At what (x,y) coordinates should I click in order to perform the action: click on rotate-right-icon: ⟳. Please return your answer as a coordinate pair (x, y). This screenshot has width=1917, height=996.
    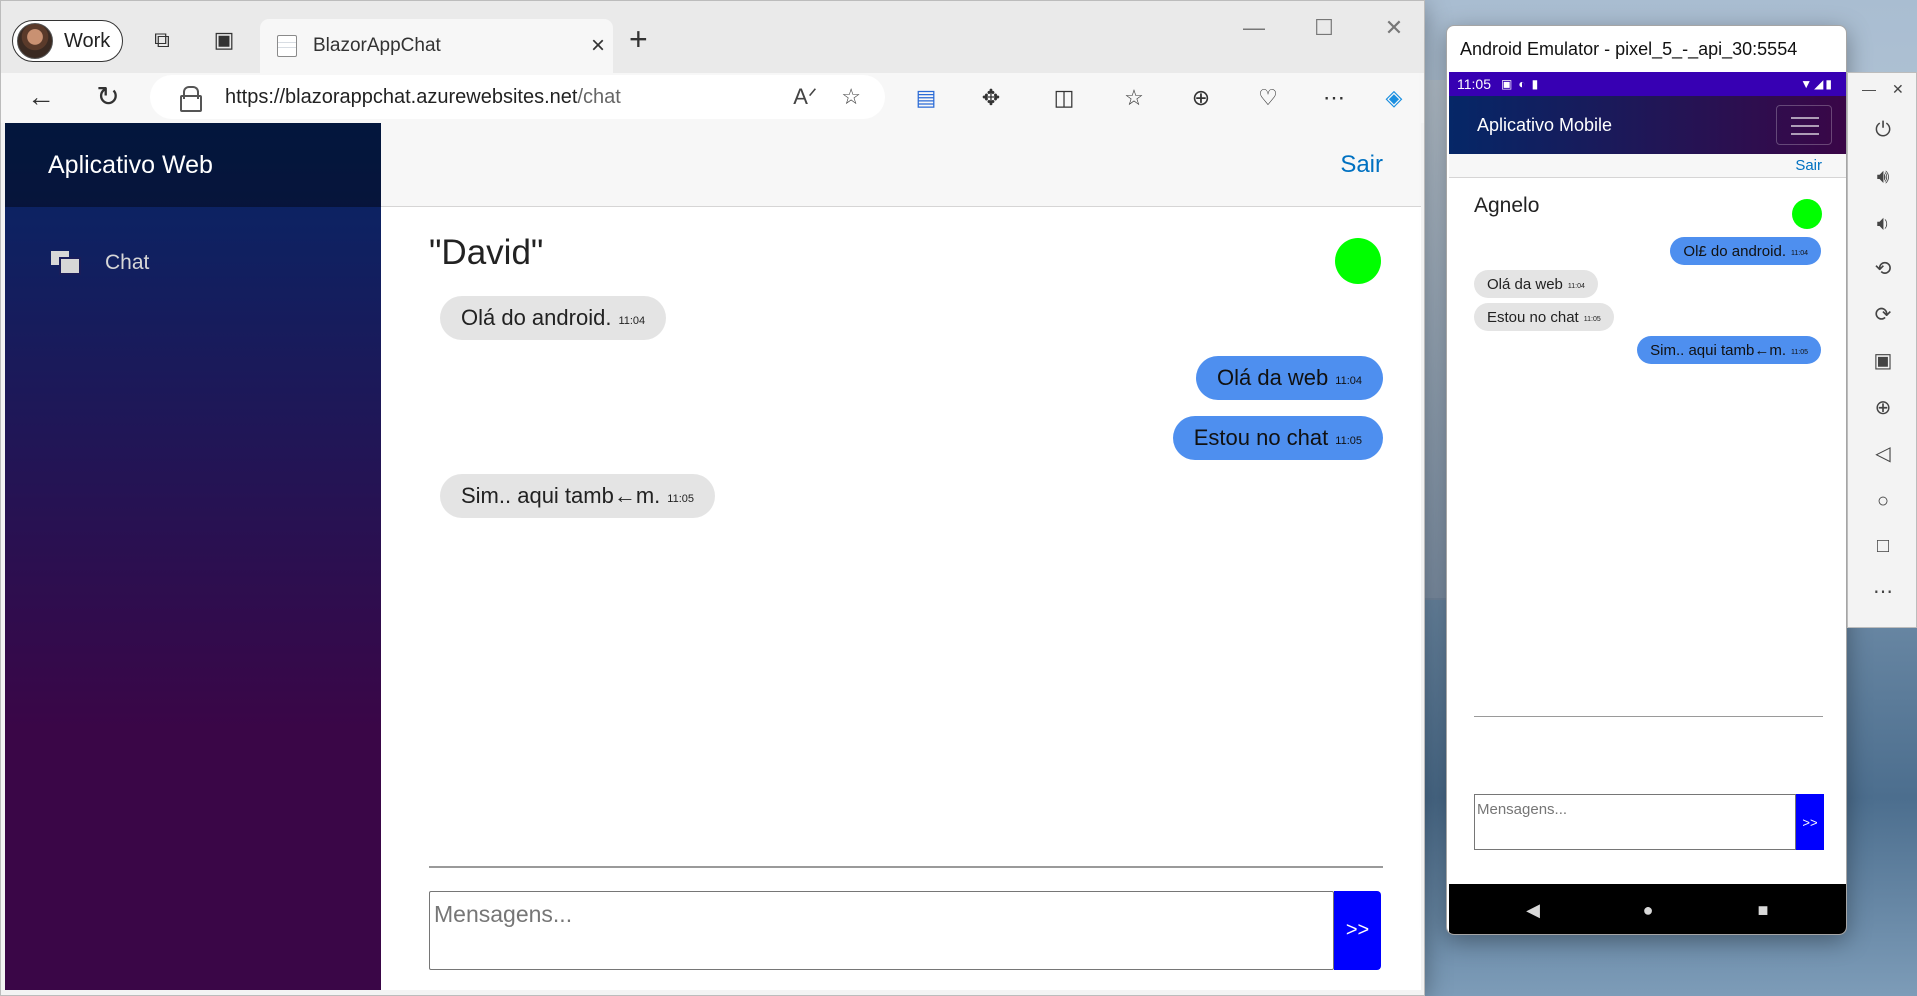
    Looking at the image, I should click on (1883, 315).